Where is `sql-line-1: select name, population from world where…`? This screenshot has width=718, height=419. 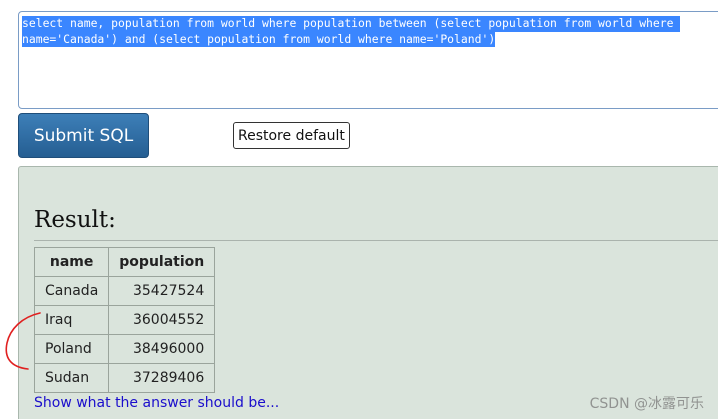
sql-line-1: select name, population from world where… is located at coordinates (351, 24).